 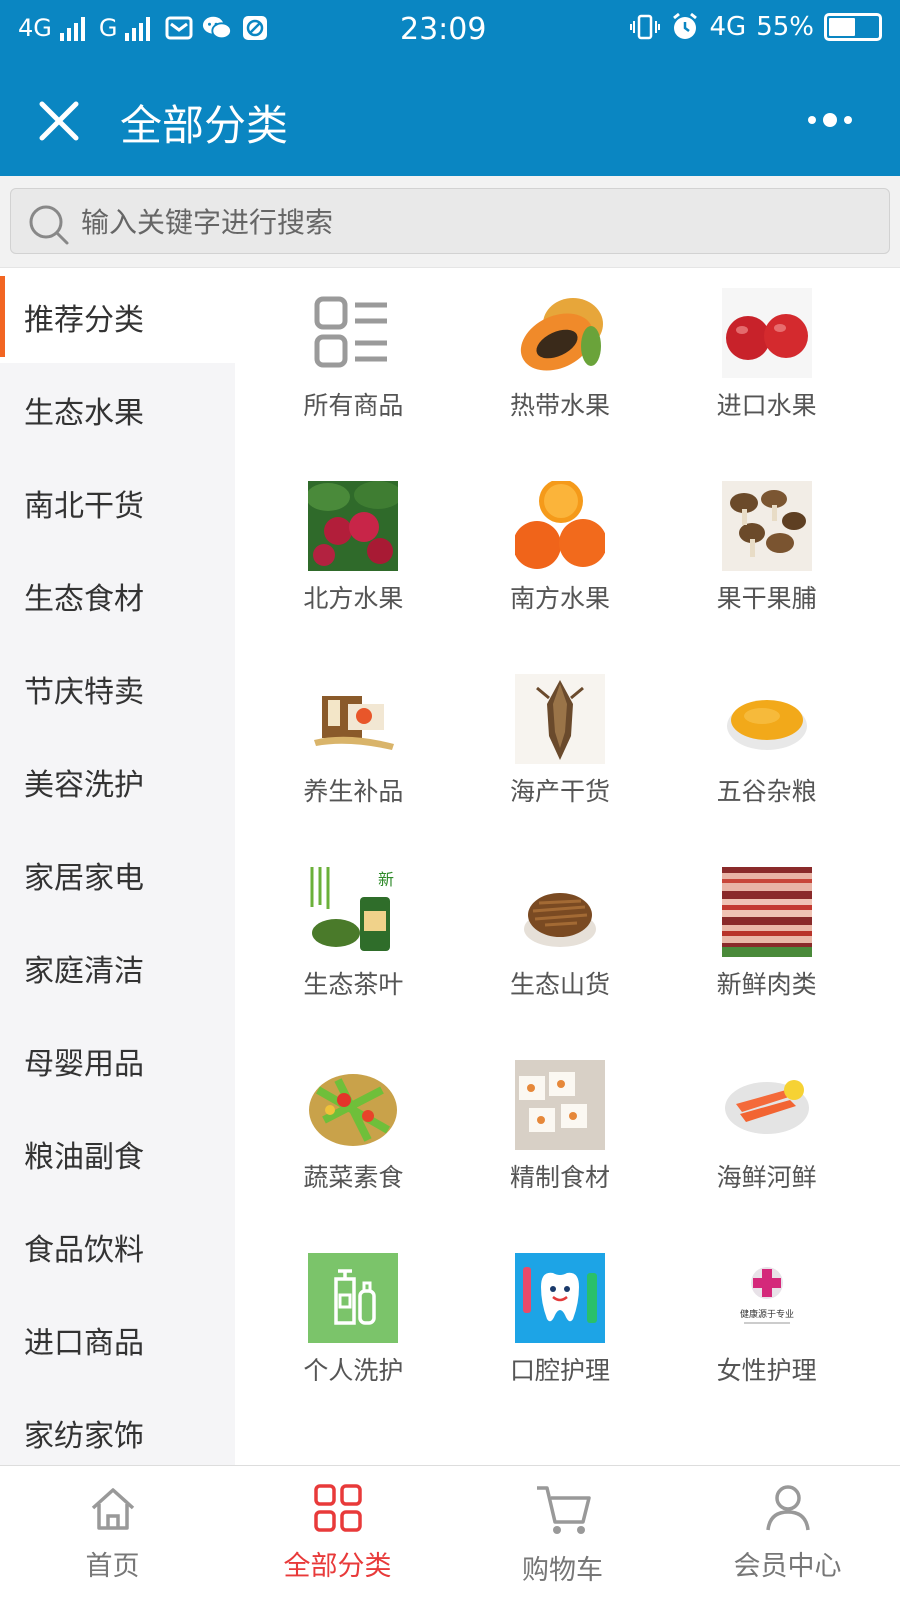 What do you see at coordinates (559, 1298) in the screenshot?
I see `tooth-cartoon-image` at bounding box center [559, 1298].